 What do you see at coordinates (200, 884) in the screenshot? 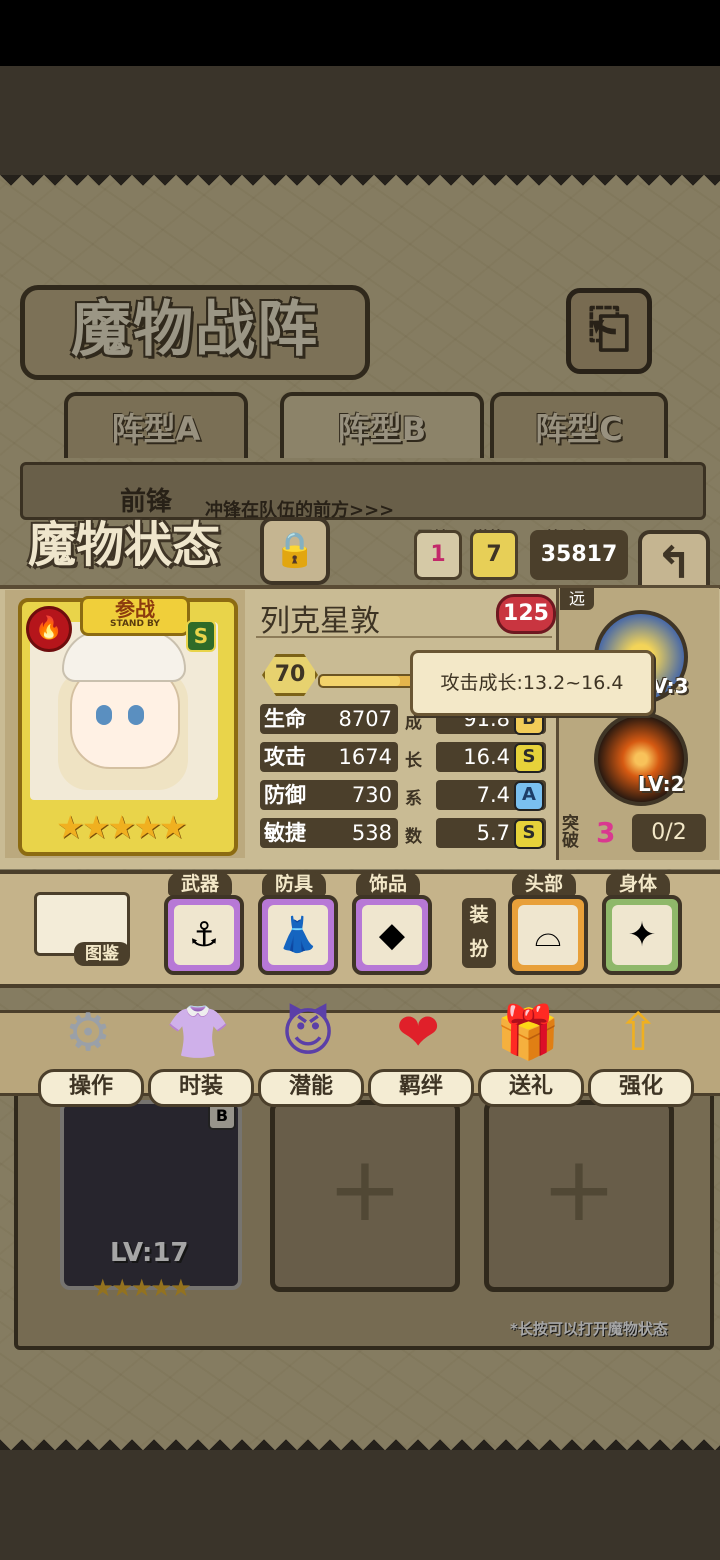
I see `weapon-label: 武器` at bounding box center [200, 884].